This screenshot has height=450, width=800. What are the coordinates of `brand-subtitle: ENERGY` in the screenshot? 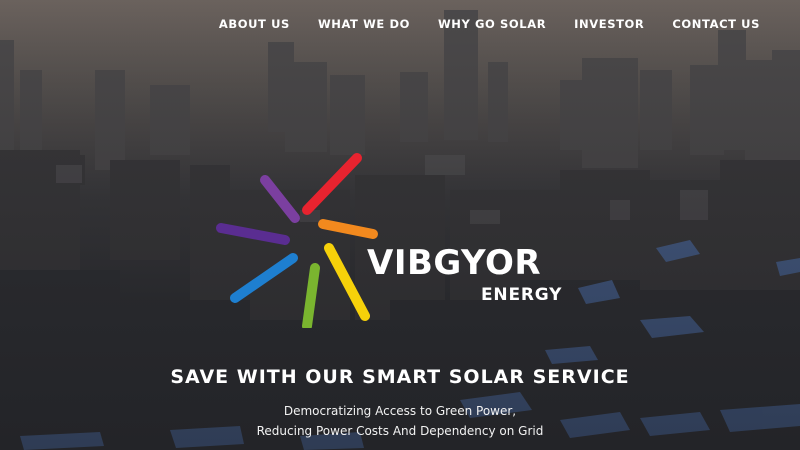 It's located at (522, 295).